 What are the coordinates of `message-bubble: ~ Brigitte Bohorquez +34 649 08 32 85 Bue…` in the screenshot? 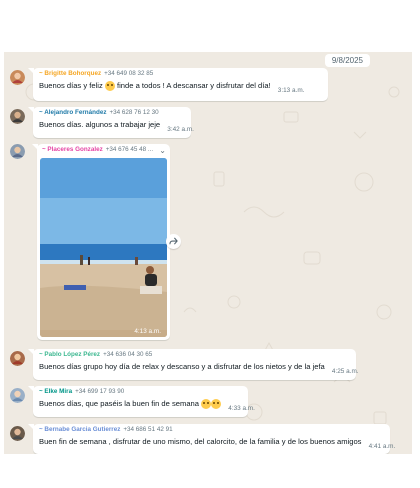 It's located at (178, 84).